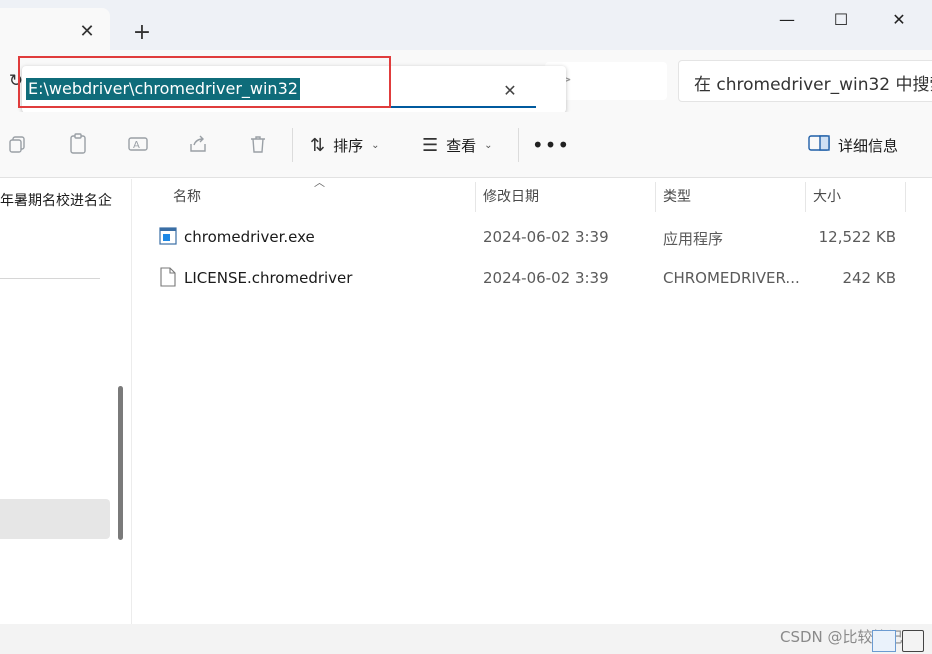 The image size is (932, 654). What do you see at coordinates (510, 90) in the screenshot?
I see `clear-address-icon: ✕` at bounding box center [510, 90].